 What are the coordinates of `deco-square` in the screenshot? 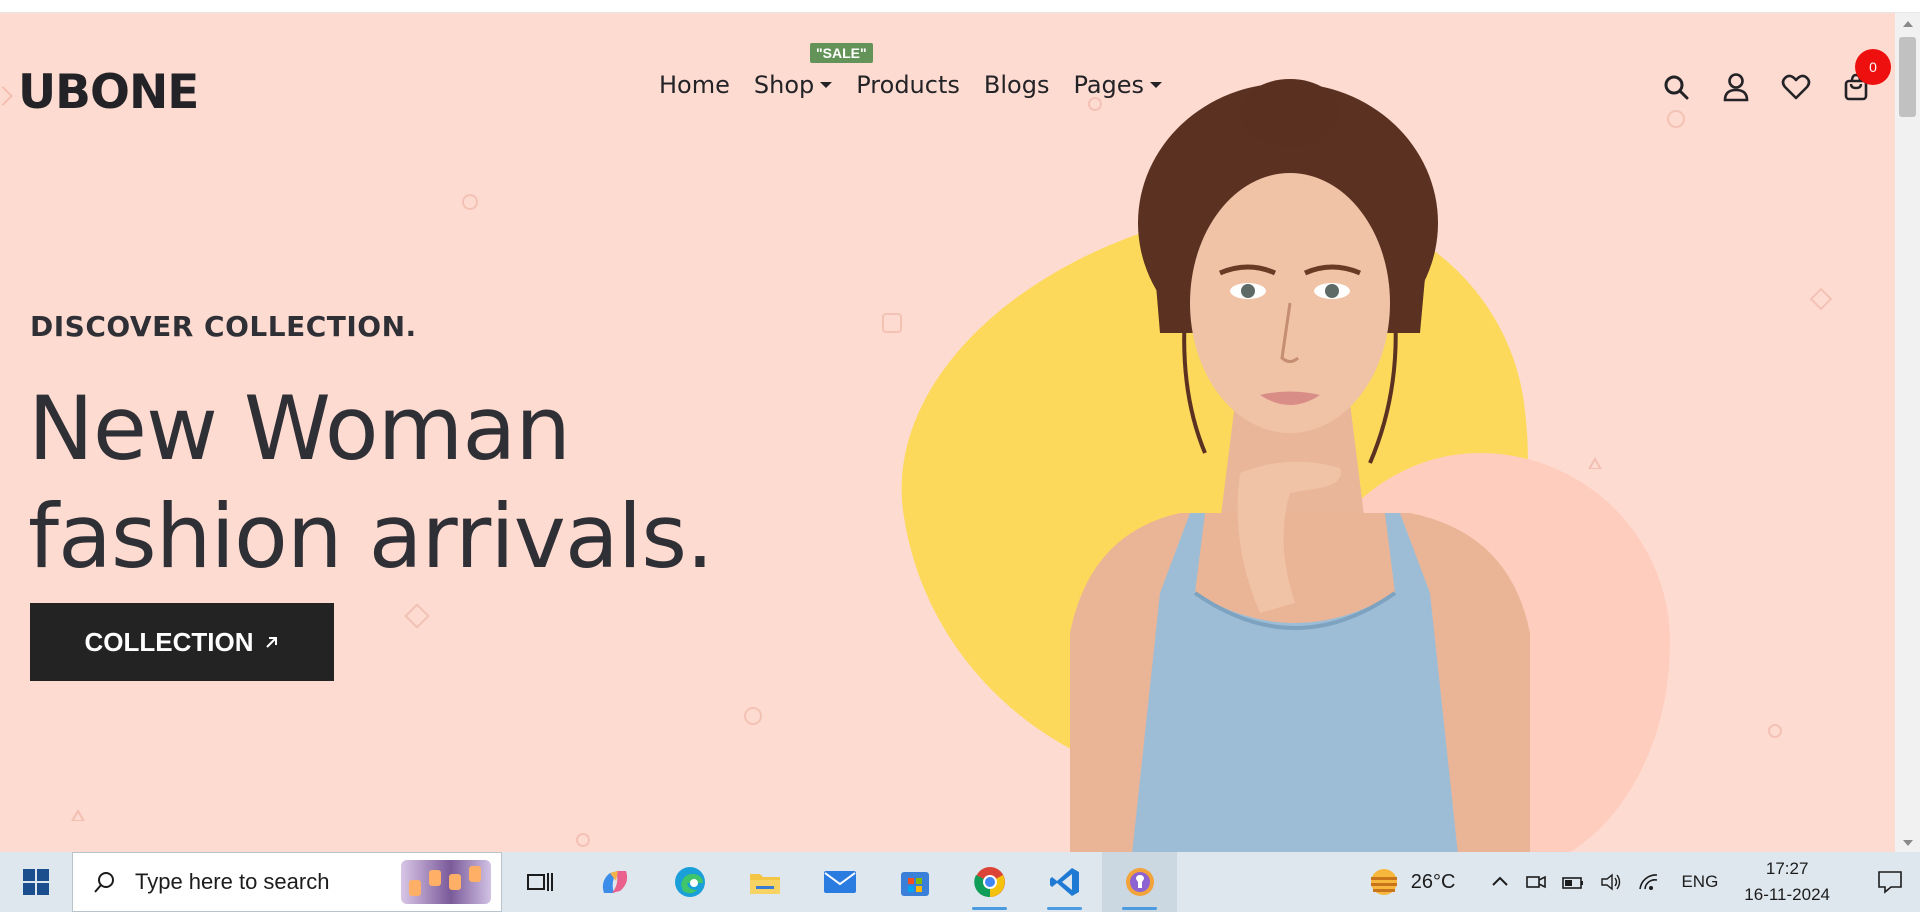 It's located at (892, 323).